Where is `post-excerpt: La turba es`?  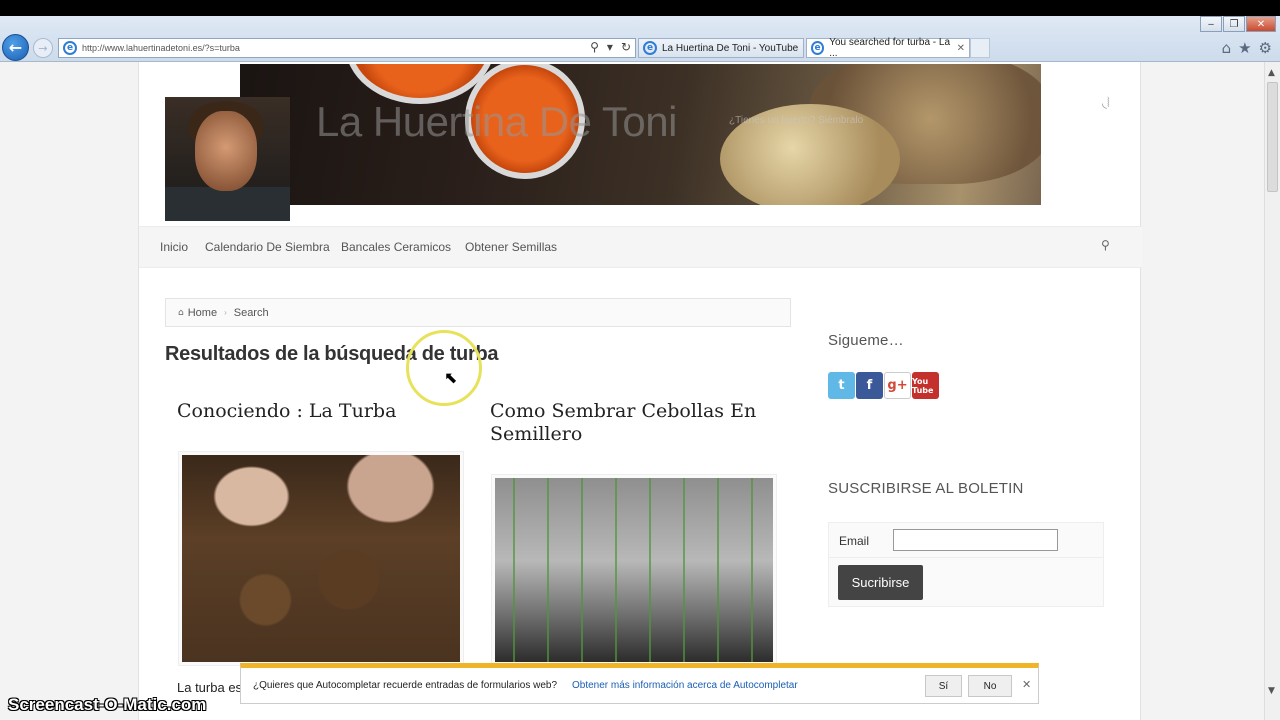
post-excerpt: La turba es is located at coordinates (210, 687).